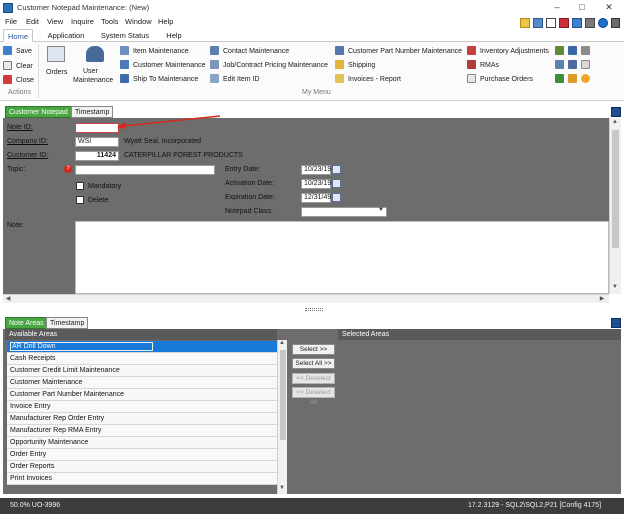 The width and height of the screenshot is (624, 514). What do you see at coordinates (11, 21) in the screenshot?
I see `menu-file: File` at bounding box center [11, 21].